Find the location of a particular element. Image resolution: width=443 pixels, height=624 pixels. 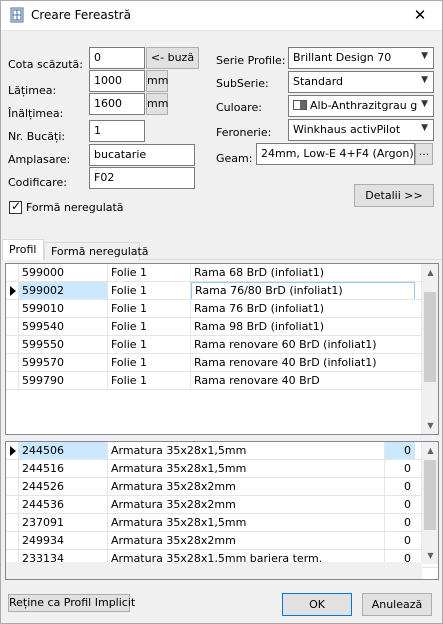

reinforcement-row: 244516 Armatura 35x28x1,5mm 0 is located at coordinates (222, 469).